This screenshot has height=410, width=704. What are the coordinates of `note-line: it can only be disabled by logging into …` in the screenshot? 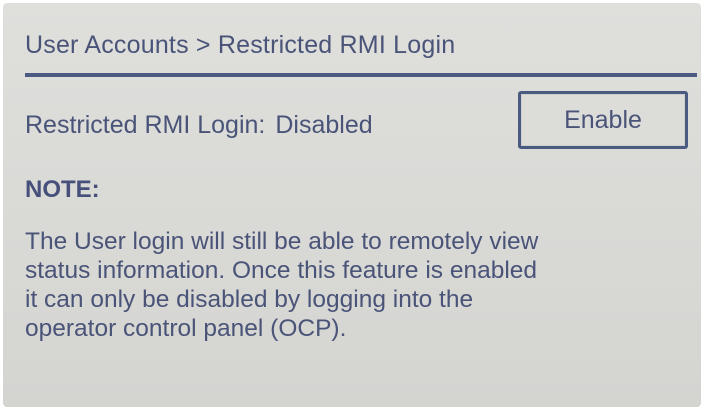 It's located at (249, 299).